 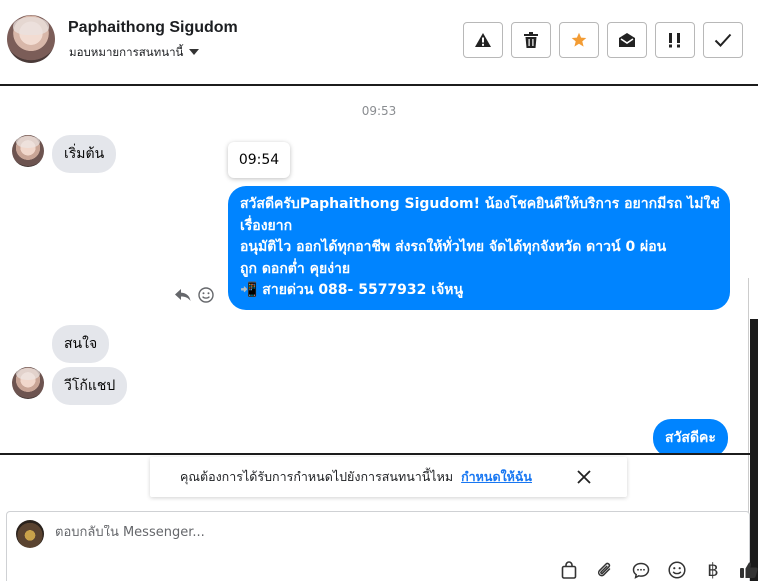 I want to click on reply-input, so click(x=355, y=532).